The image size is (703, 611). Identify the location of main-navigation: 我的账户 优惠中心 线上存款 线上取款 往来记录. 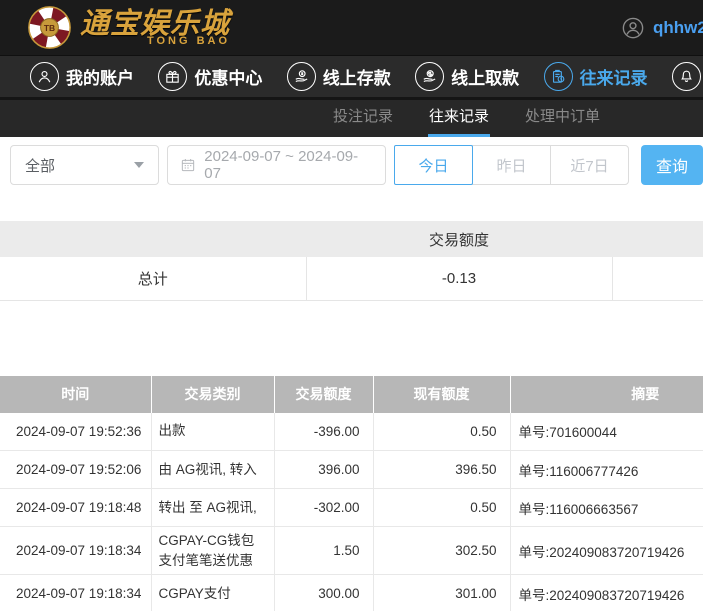
(351, 76).